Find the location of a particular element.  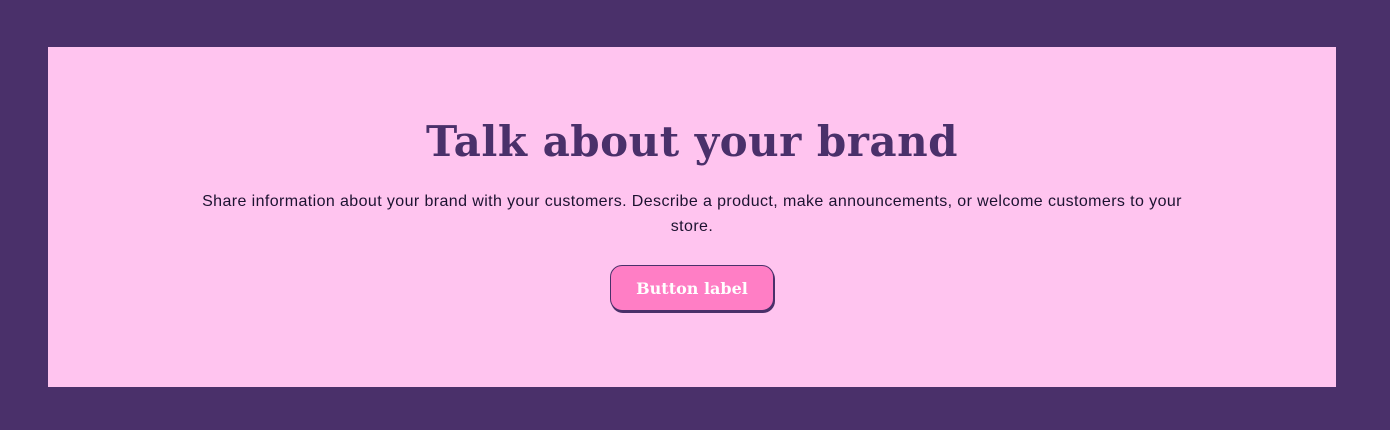

section-heading: Talk about your brand is located at coordinates (692, 141).